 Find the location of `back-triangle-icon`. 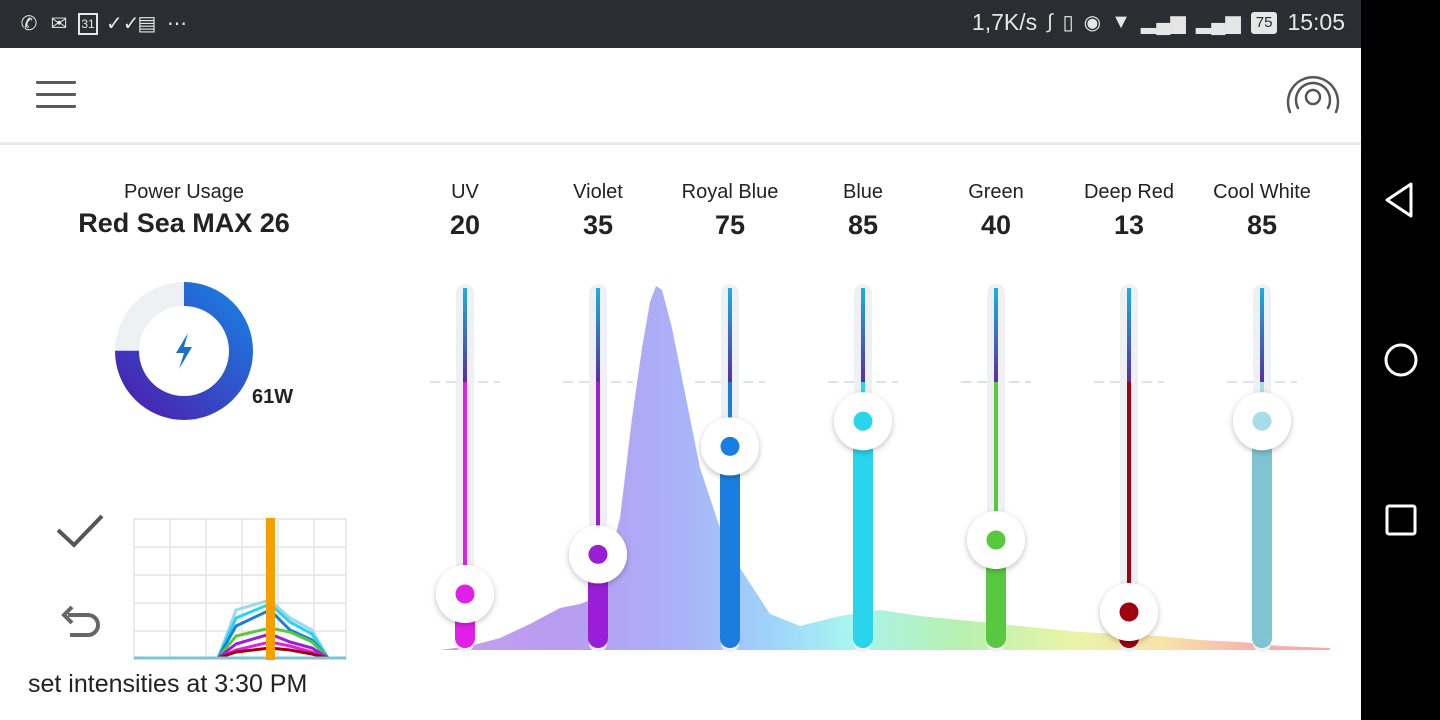

back-triangle-icon is located at coordinates (1401, 200).